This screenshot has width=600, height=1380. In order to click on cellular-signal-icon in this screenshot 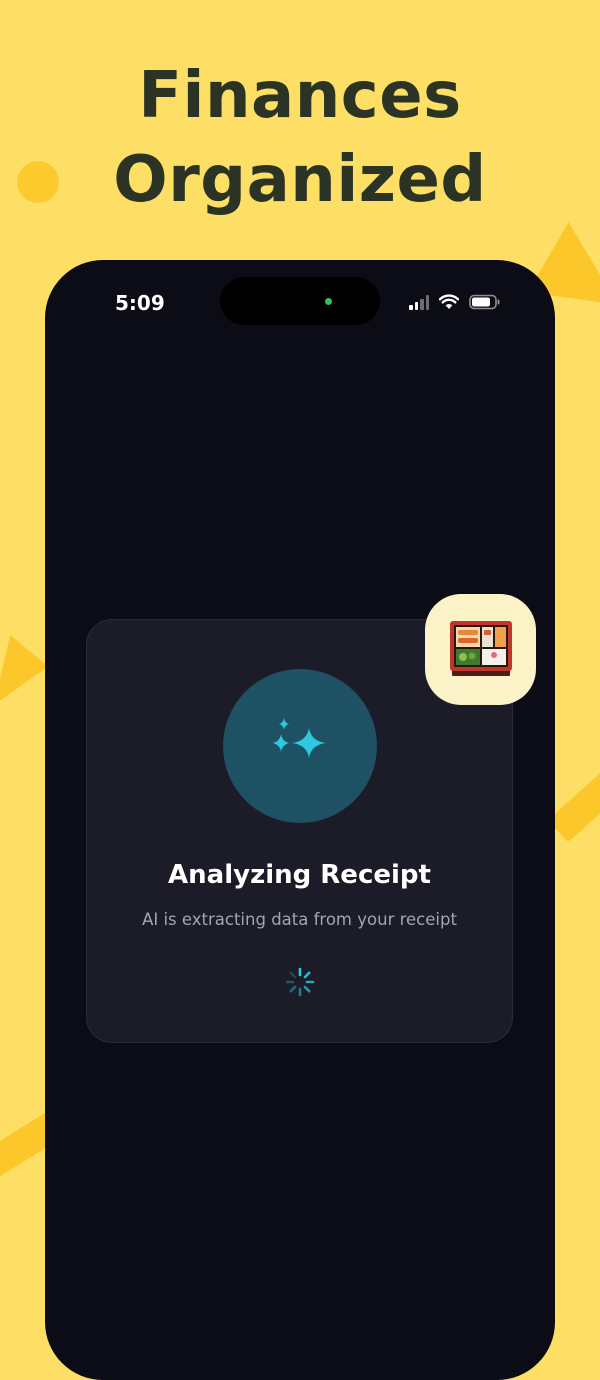, I will do `click(419, 302)`.